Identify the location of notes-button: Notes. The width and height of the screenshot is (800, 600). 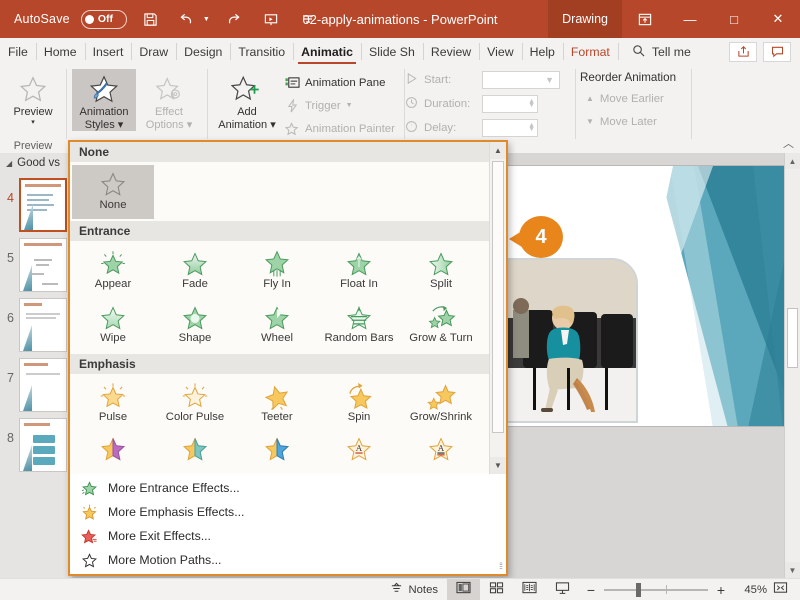
(414, 589).